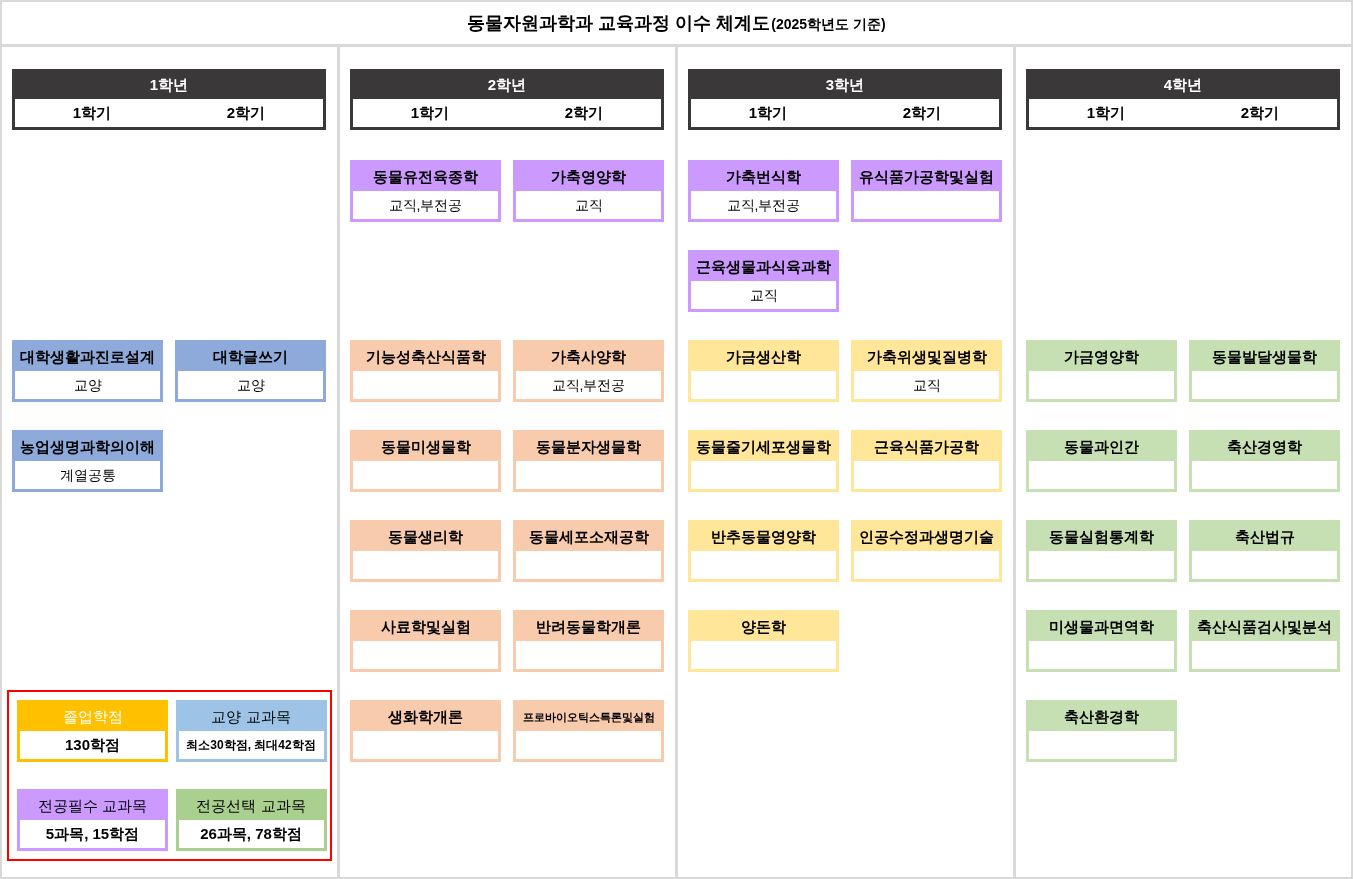 The width and height of the screenshot is (1353, 879). I want to click on course-name: 기능성축산식품학, so click(425, 356).